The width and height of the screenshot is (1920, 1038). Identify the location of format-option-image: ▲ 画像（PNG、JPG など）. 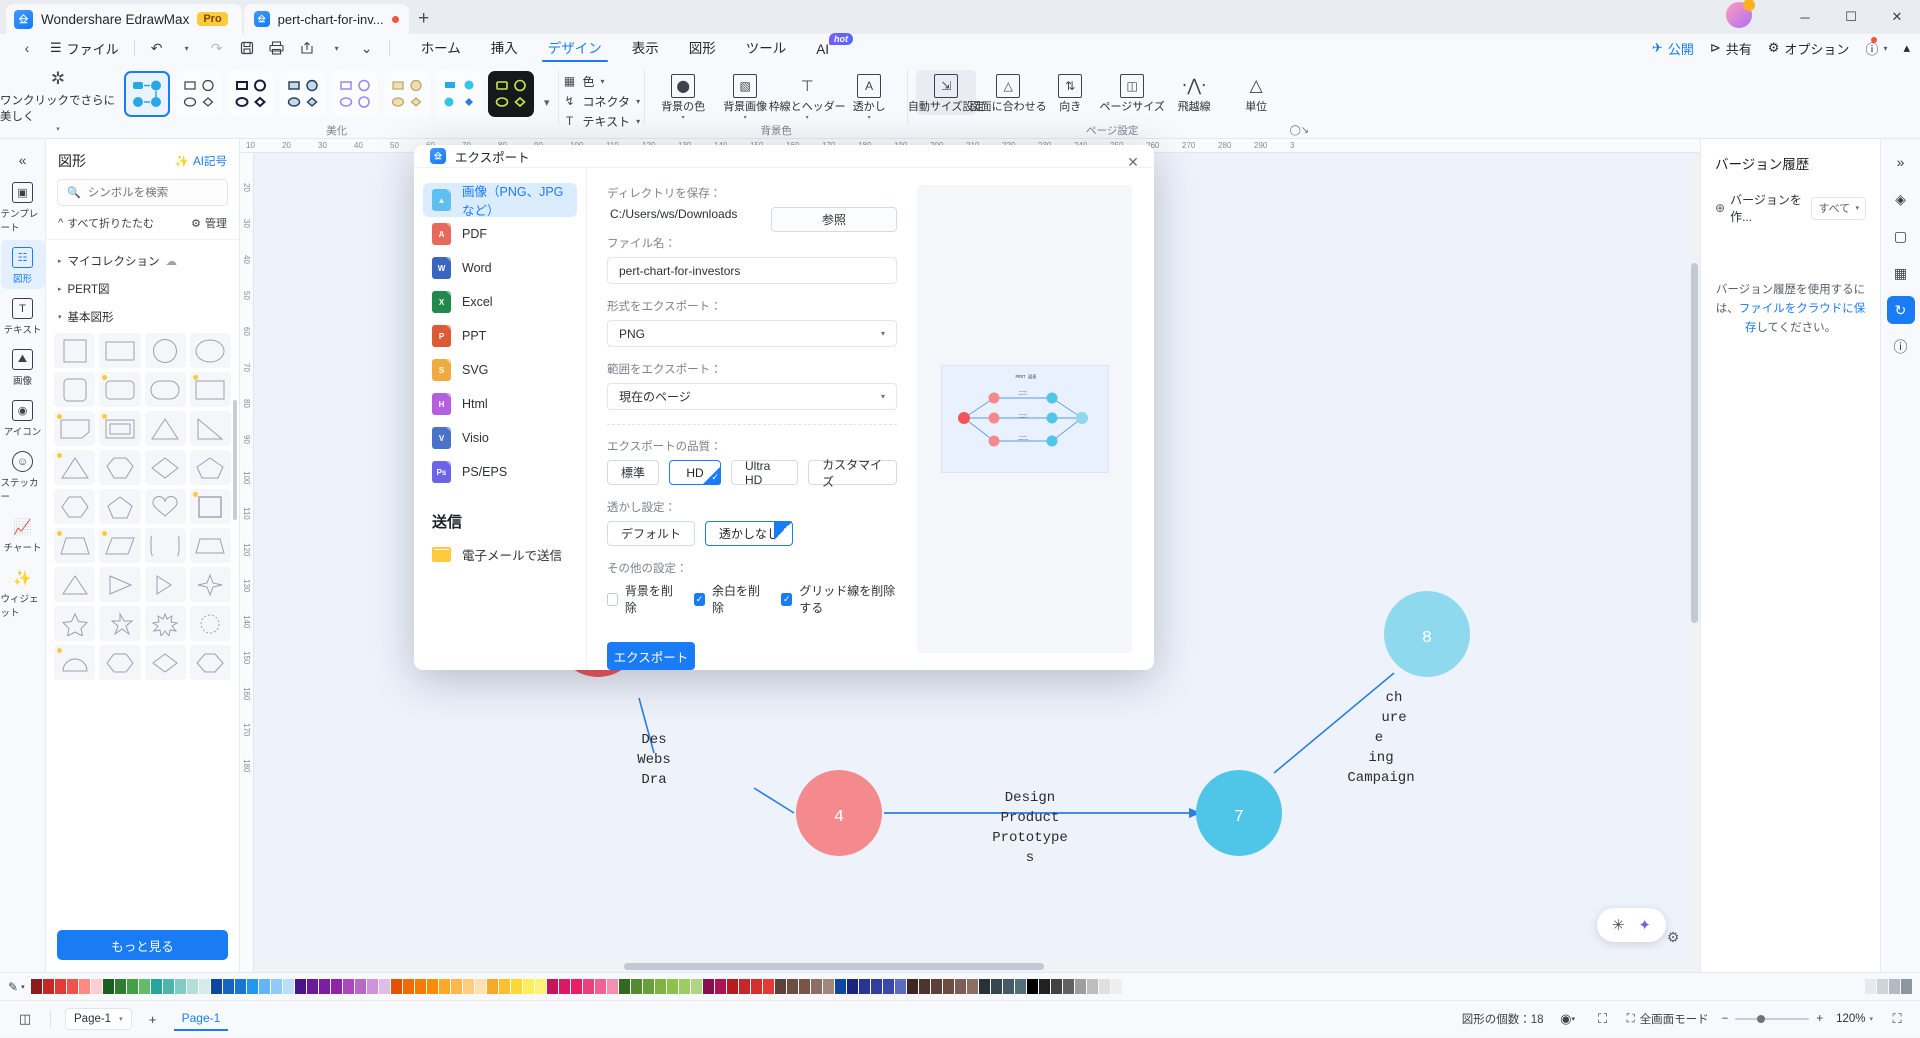
(500, 200).